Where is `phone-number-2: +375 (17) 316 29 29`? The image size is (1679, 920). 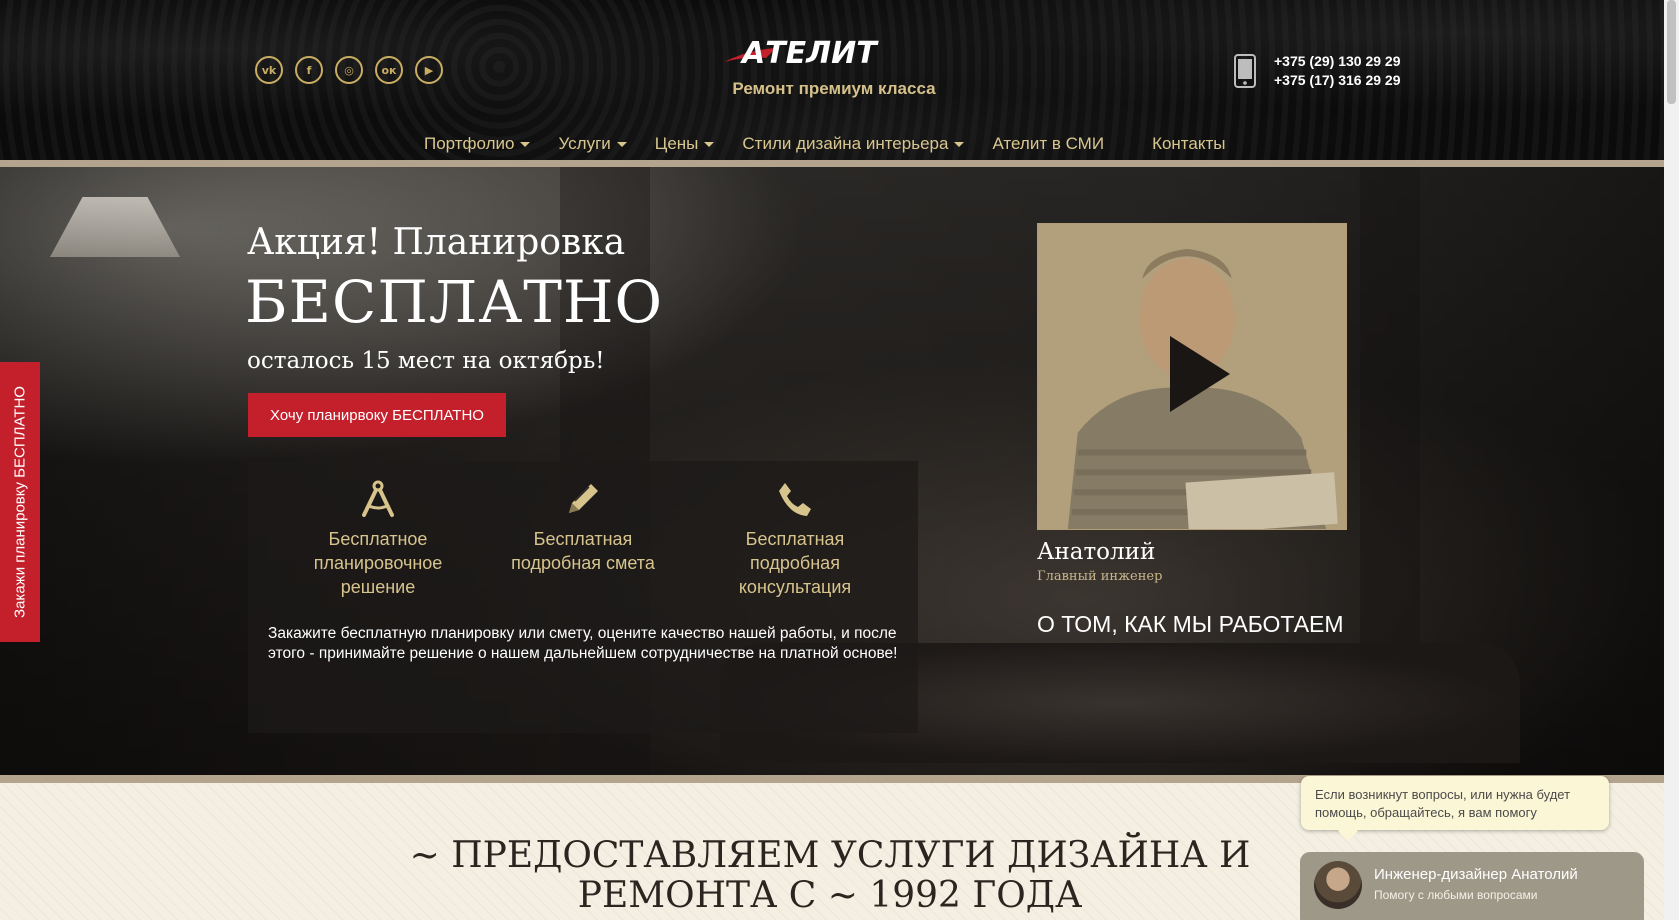
phone-number-2: +375 (17) 316 29 29 is located at coordinates (1337, 80).